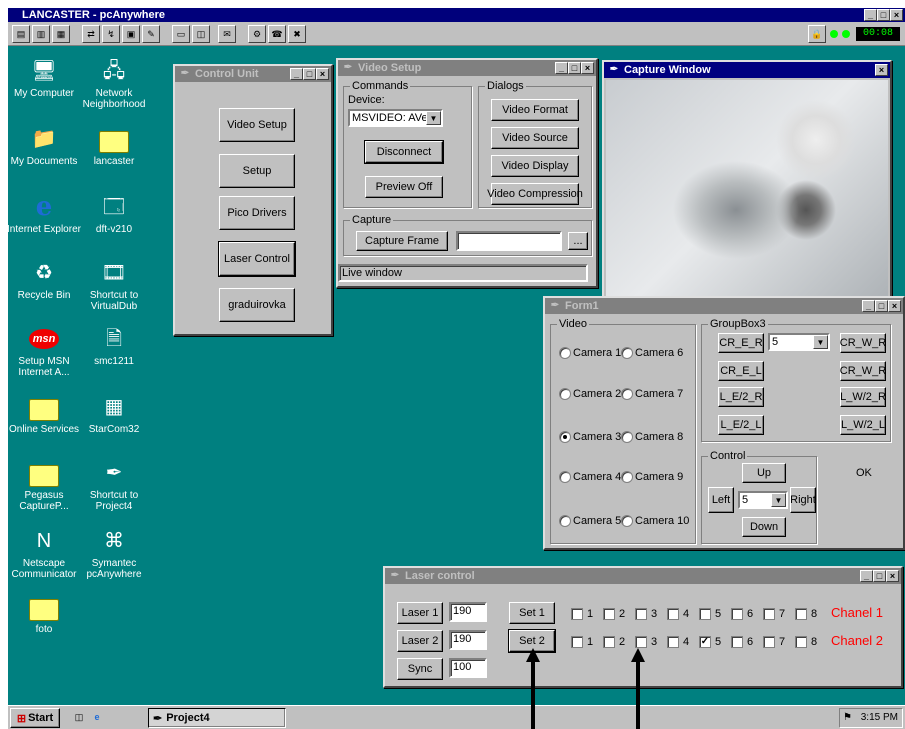 Image resolution: width=905 pixels, height=729 pixels. I want to click on setup-button: Setup, so click(257, 171).